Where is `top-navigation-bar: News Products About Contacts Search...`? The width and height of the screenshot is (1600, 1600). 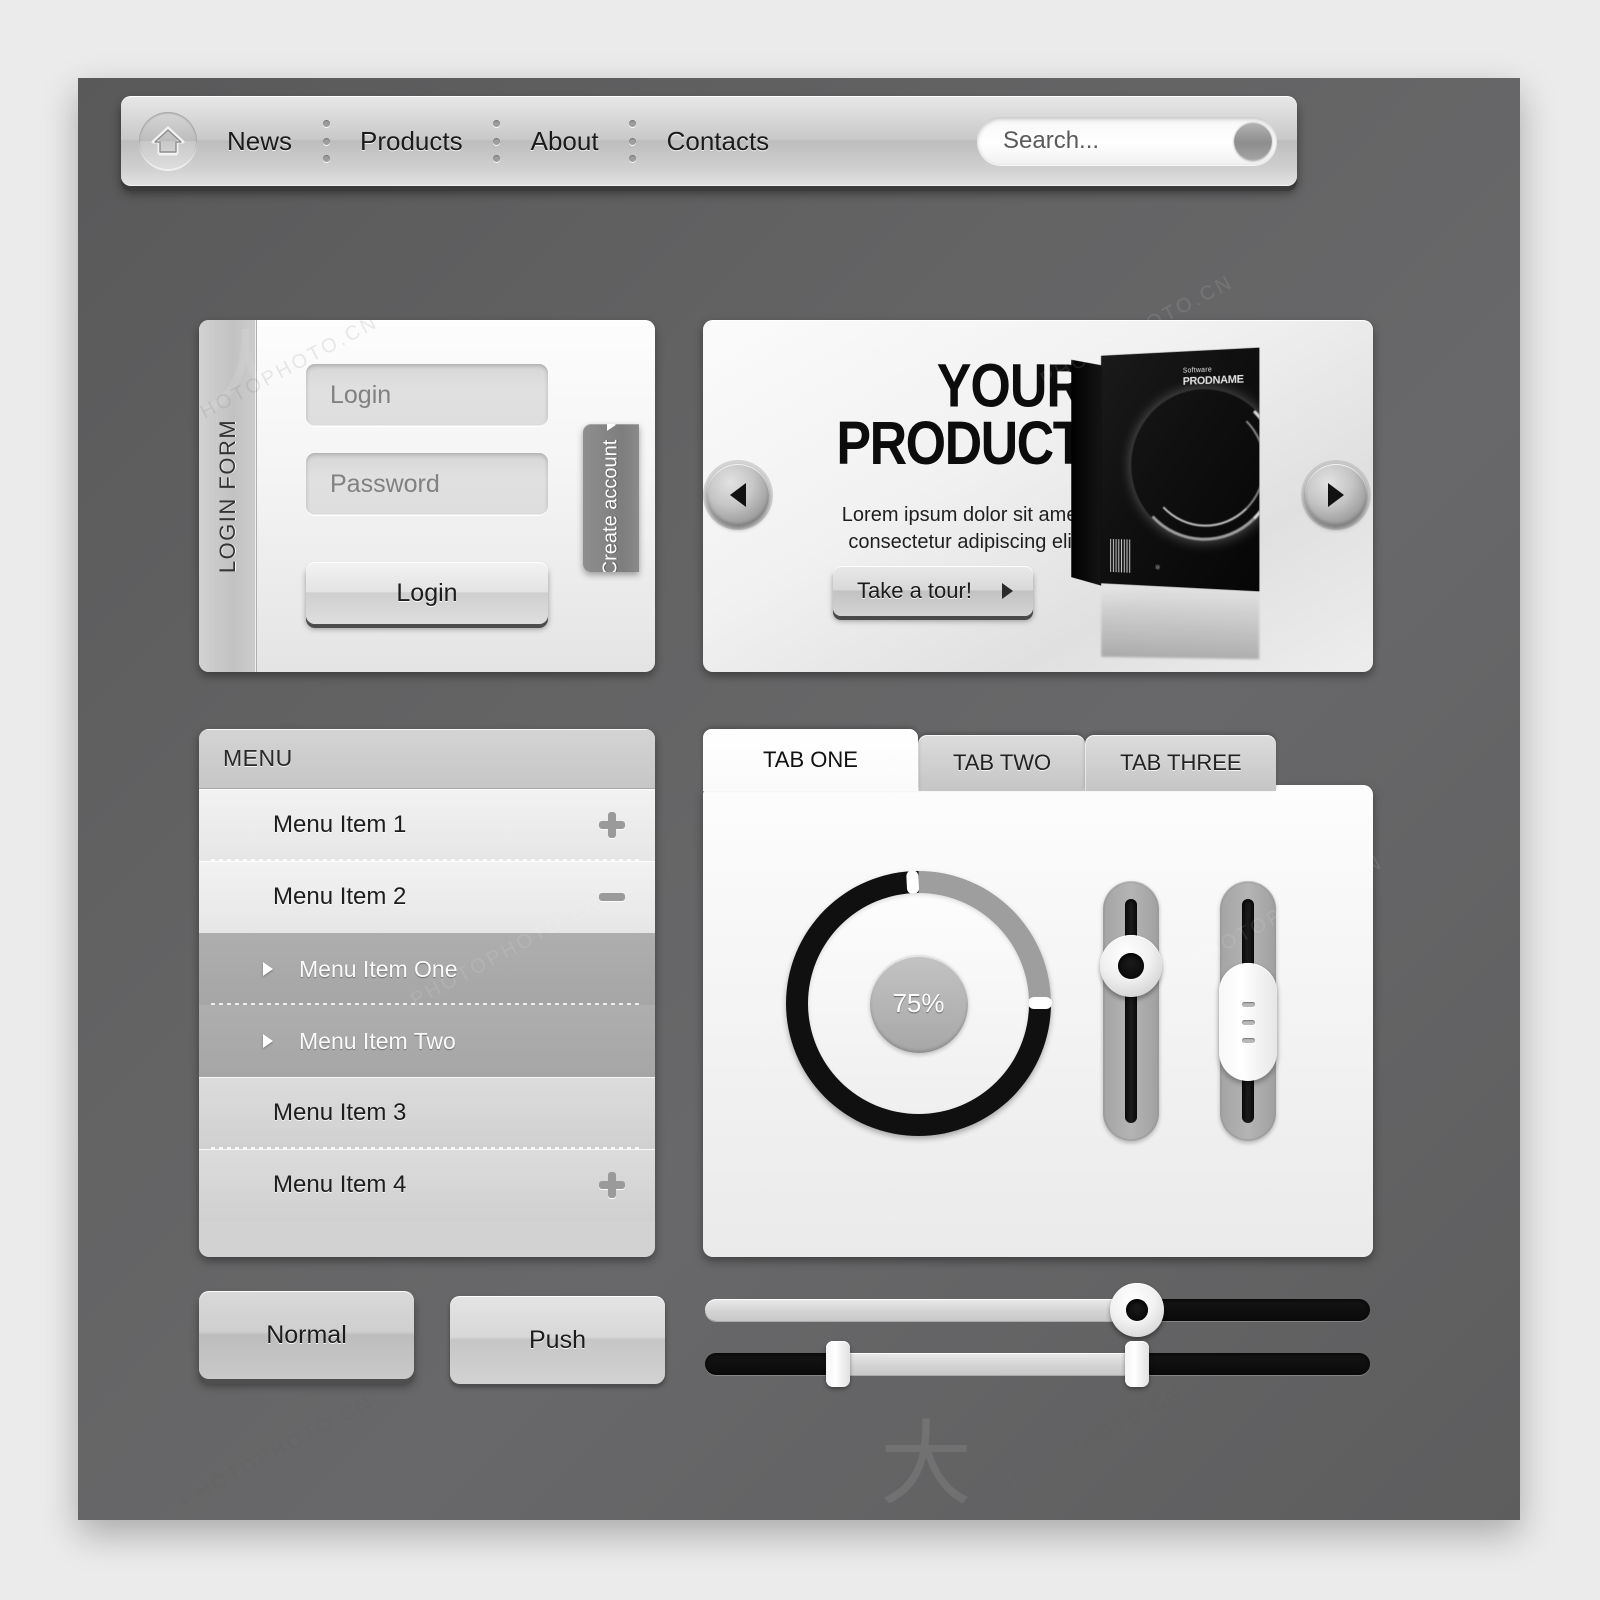
top-navigation-bar: News Products About Contacts Search... is located at coordinates (709, 141).